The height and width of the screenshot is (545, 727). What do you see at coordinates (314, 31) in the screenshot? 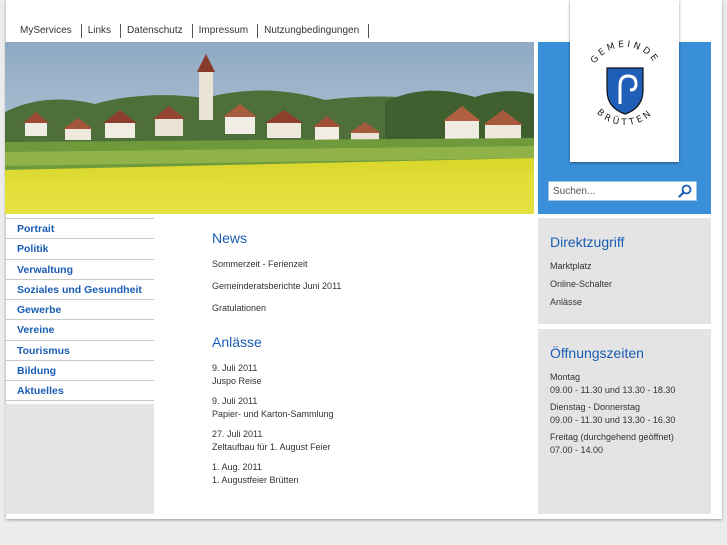
I see `topnav-nutzungbedingungen: Nutzungbedingungen` at bounding box center [314, 31].